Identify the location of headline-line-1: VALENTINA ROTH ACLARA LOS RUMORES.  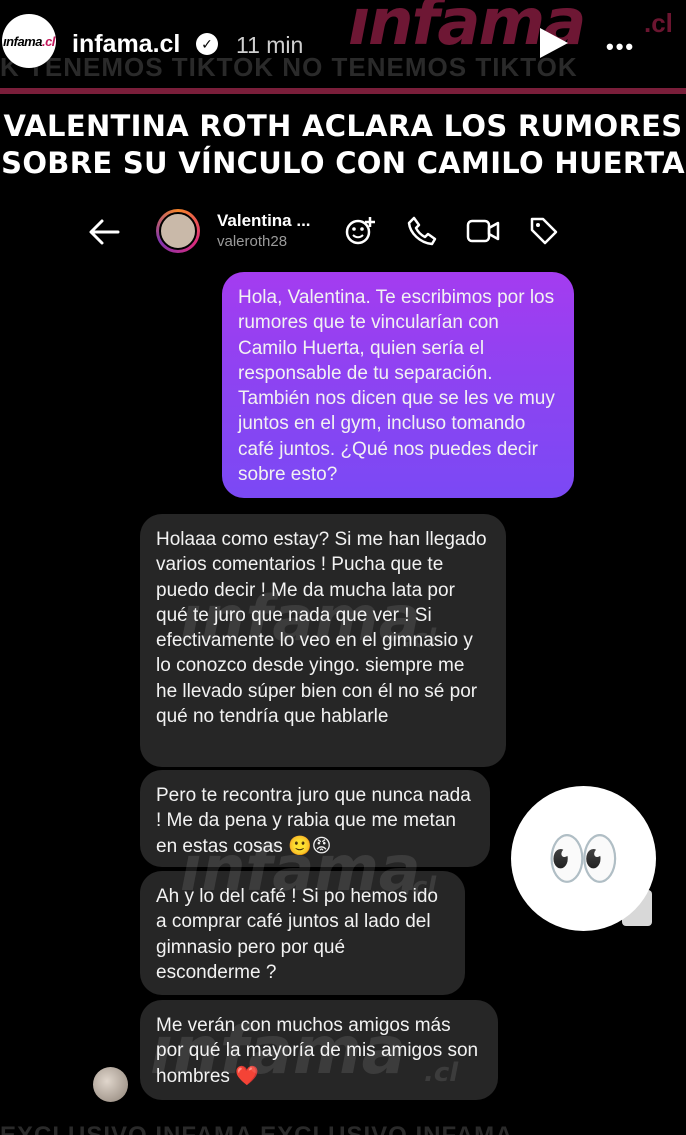
(343, 126).